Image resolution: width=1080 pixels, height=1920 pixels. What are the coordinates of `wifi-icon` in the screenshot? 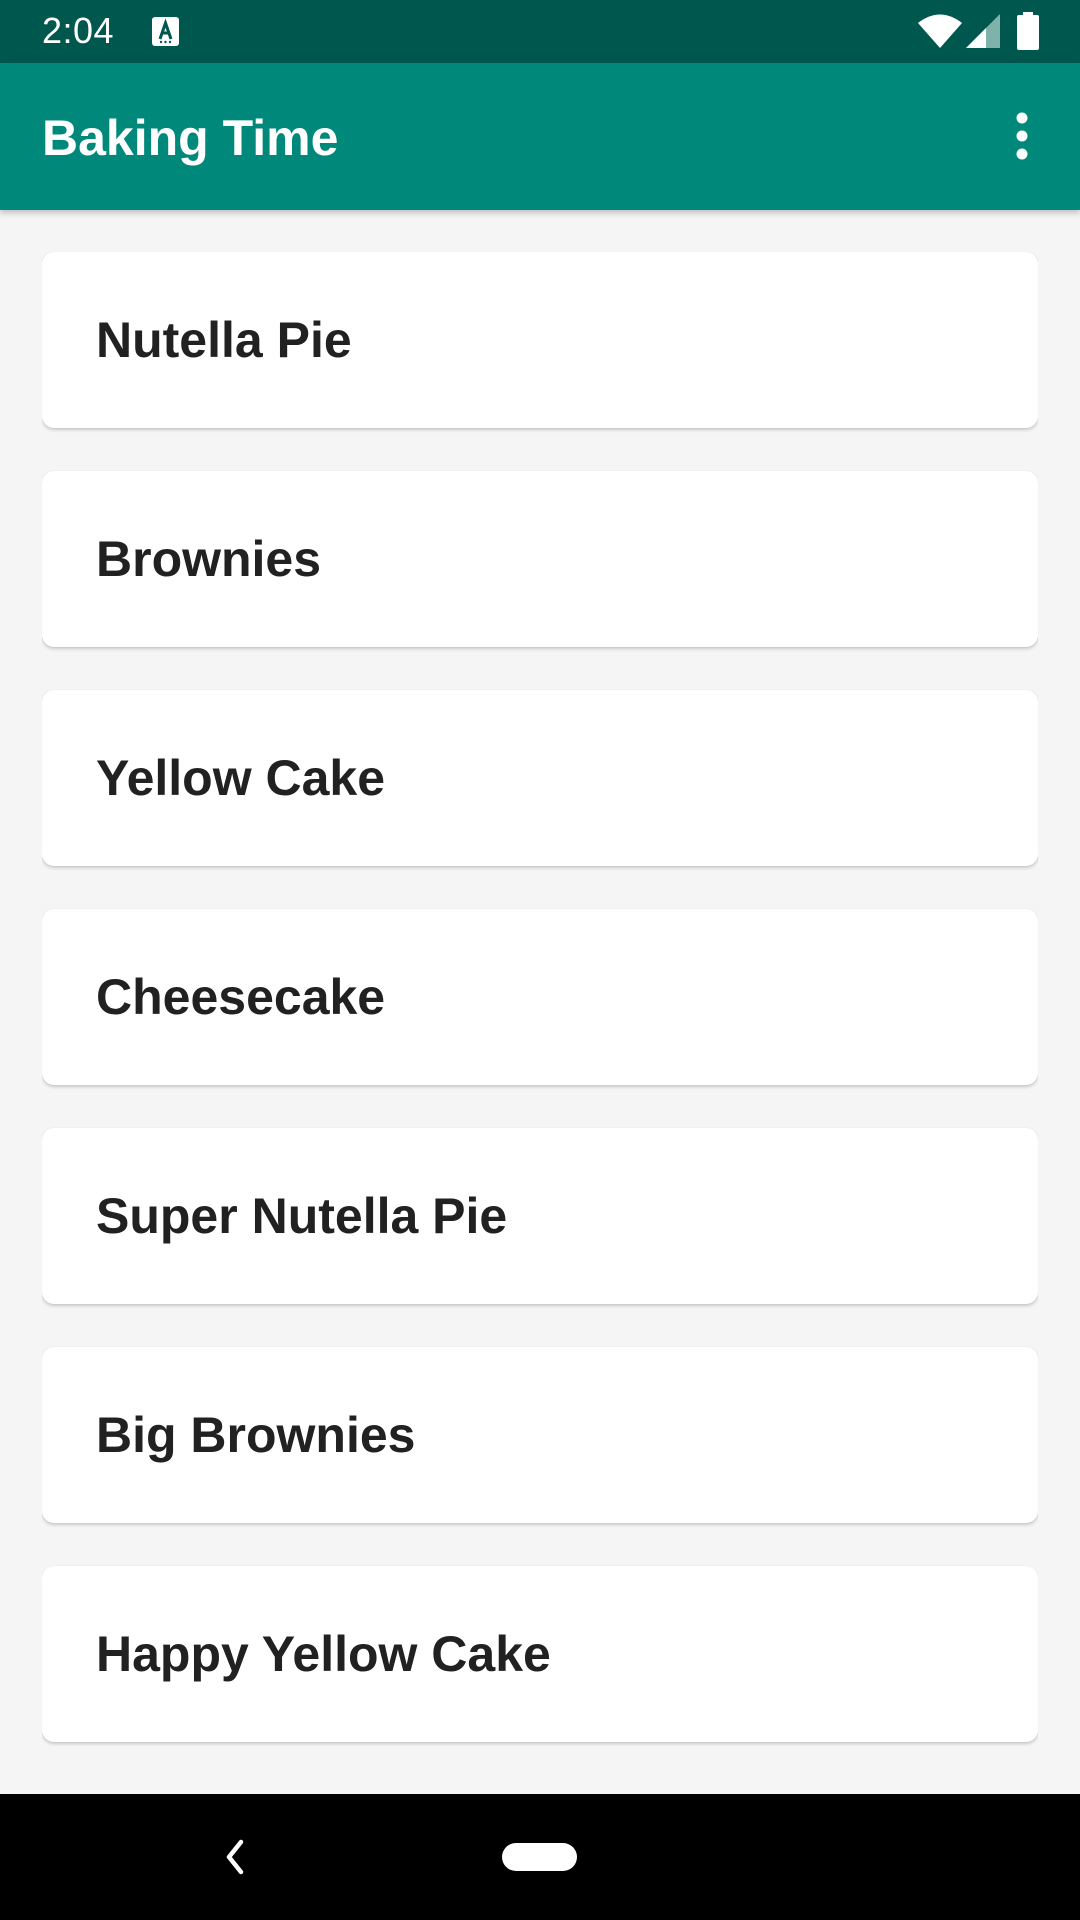 It's located at (940, 31).